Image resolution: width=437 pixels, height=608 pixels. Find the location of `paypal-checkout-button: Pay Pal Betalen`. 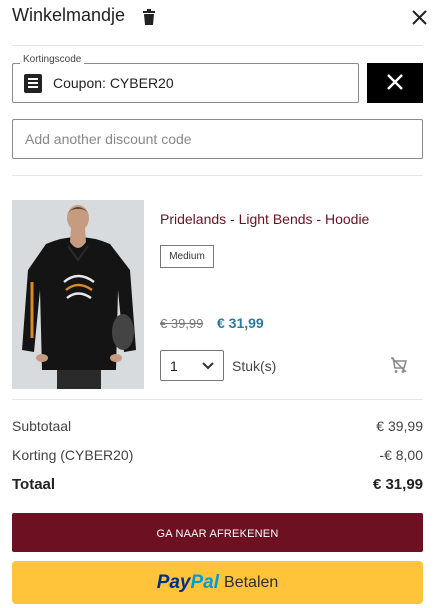

paypal-checkout-button: Pay Pal Betalen is located at coordinates (217, 582).